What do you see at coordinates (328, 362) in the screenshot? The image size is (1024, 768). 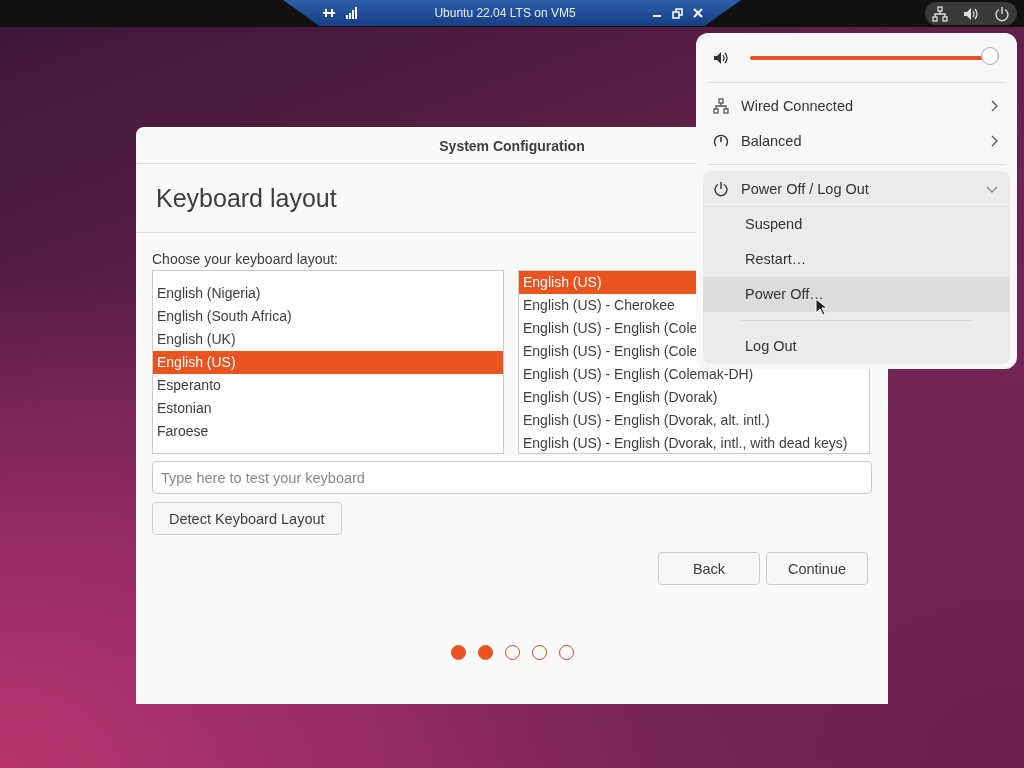 I see `list-item: English (US)` at bounding box center [328, 362].